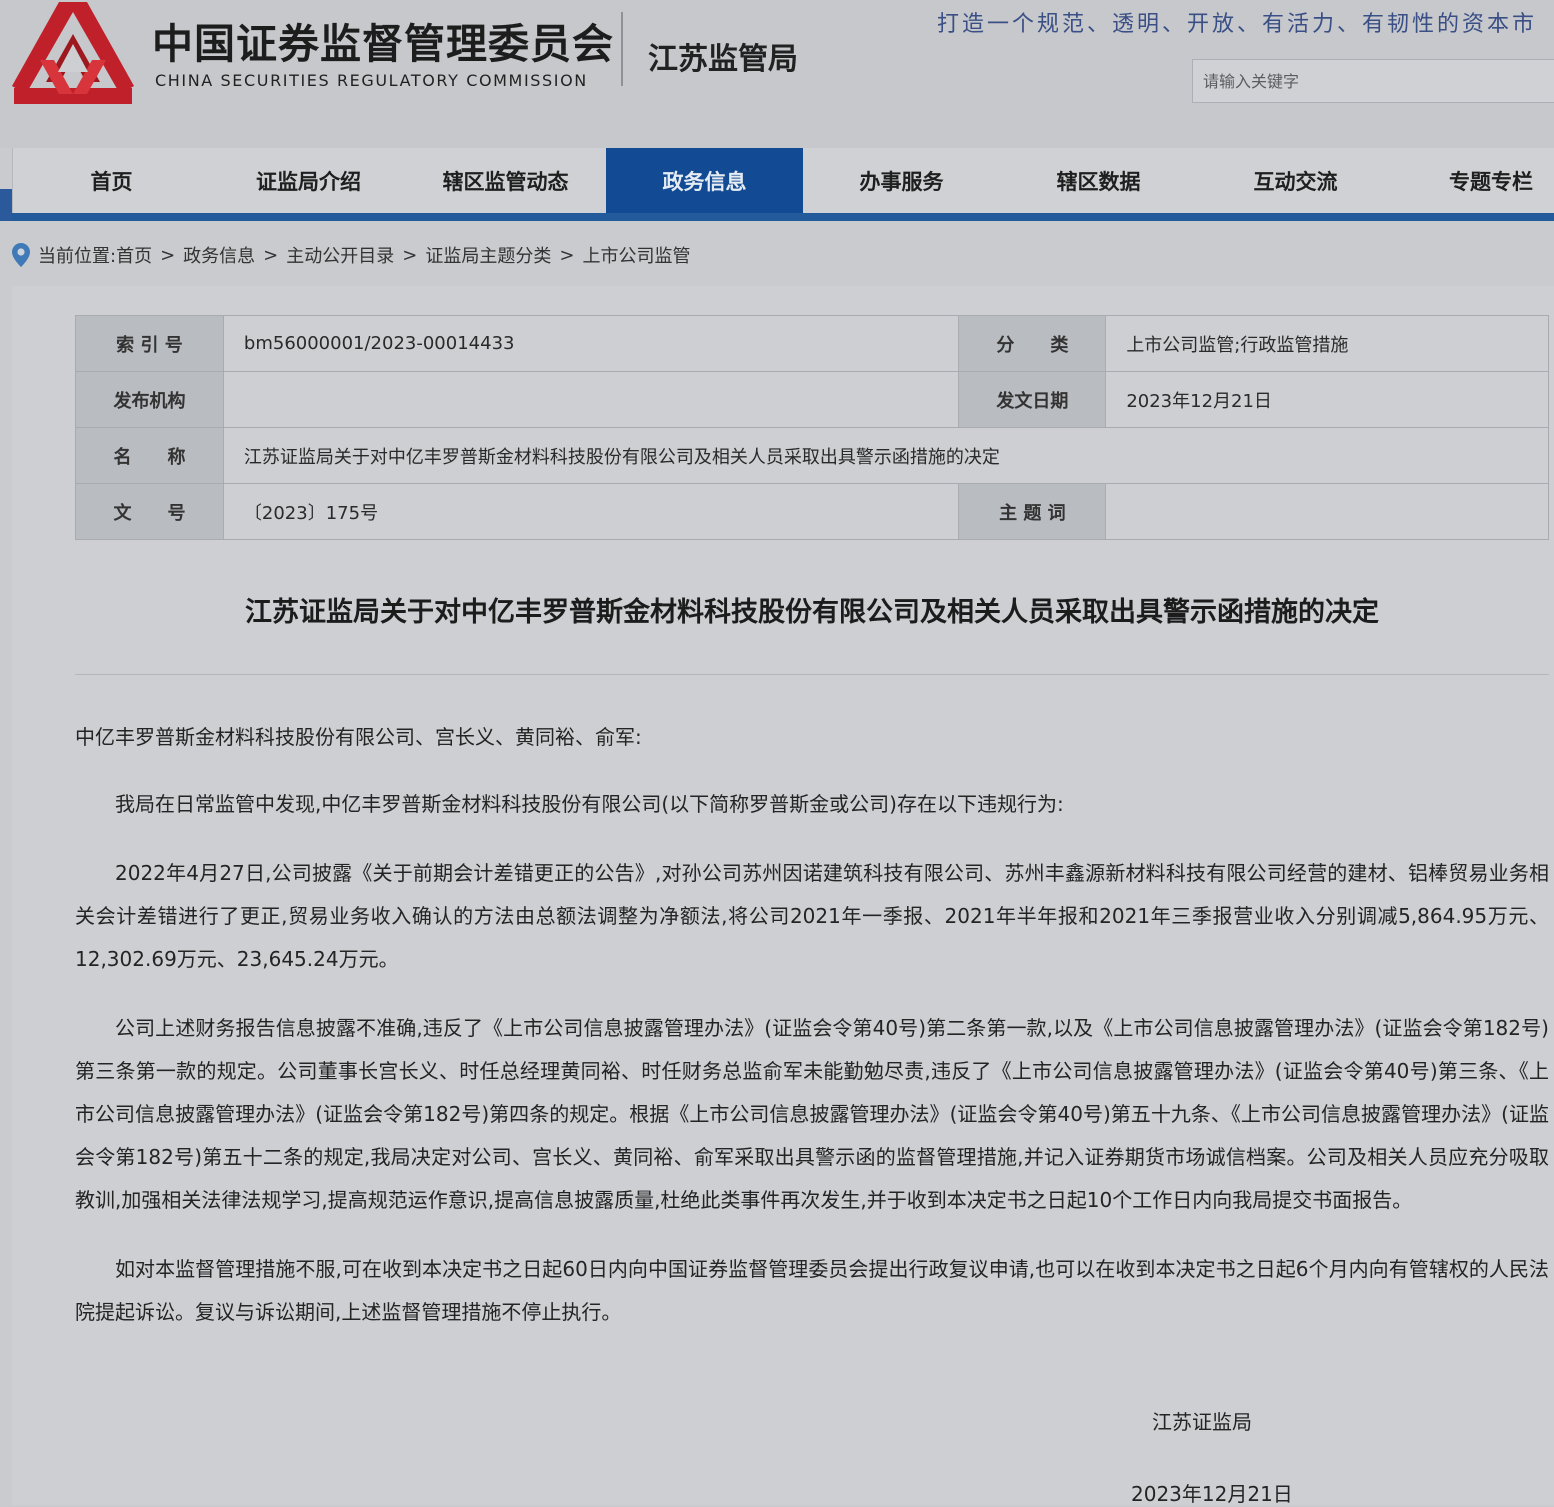 The image size is (1554, 1507). I want to click on nav-item-interaction: 互动交流, so click(1295, 182).